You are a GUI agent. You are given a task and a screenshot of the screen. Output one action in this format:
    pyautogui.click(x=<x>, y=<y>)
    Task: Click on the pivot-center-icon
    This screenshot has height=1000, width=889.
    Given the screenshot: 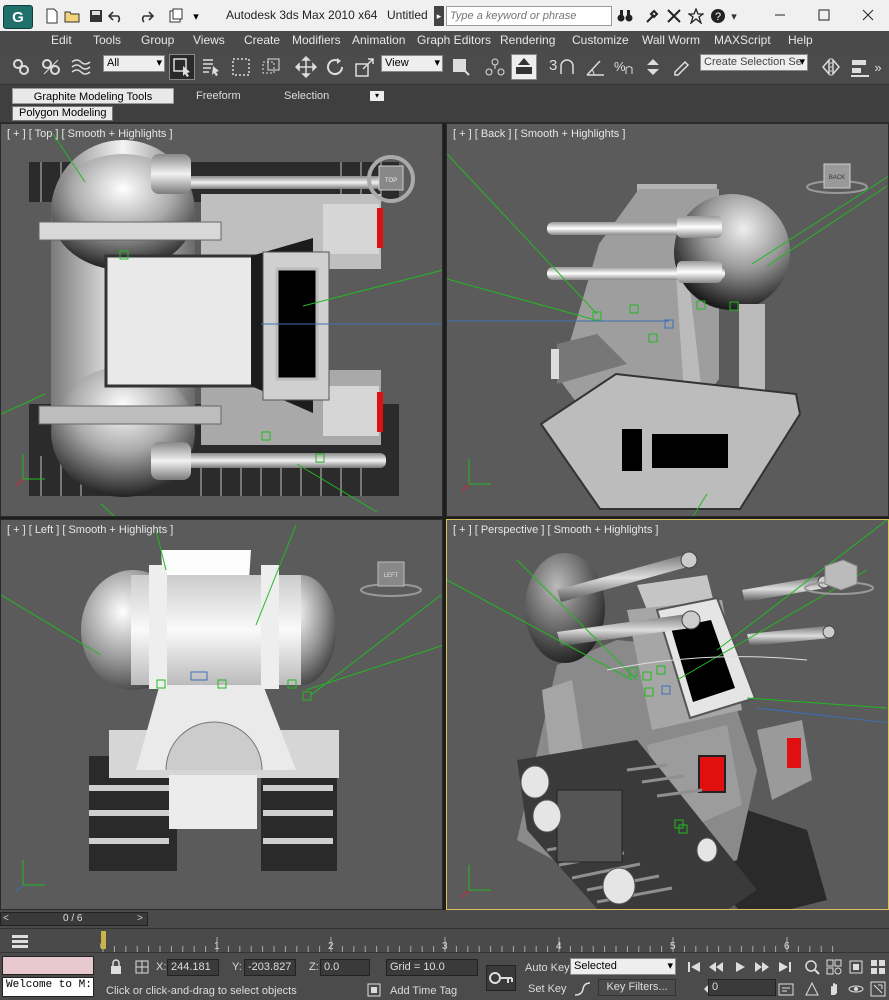 What is the action you would take?
    pyautogui.click(x=461, y=67)
    